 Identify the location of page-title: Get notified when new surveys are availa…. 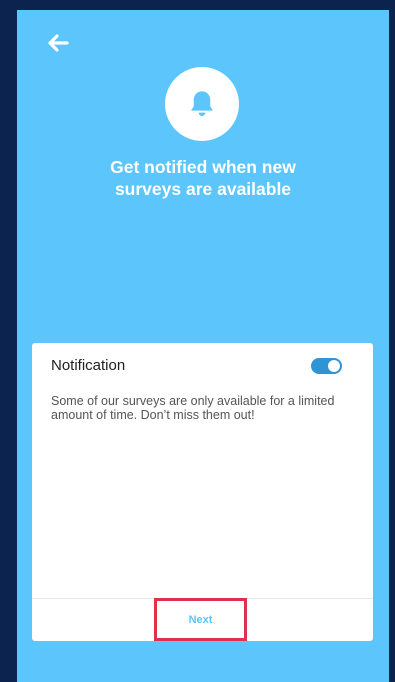
(203, 178).